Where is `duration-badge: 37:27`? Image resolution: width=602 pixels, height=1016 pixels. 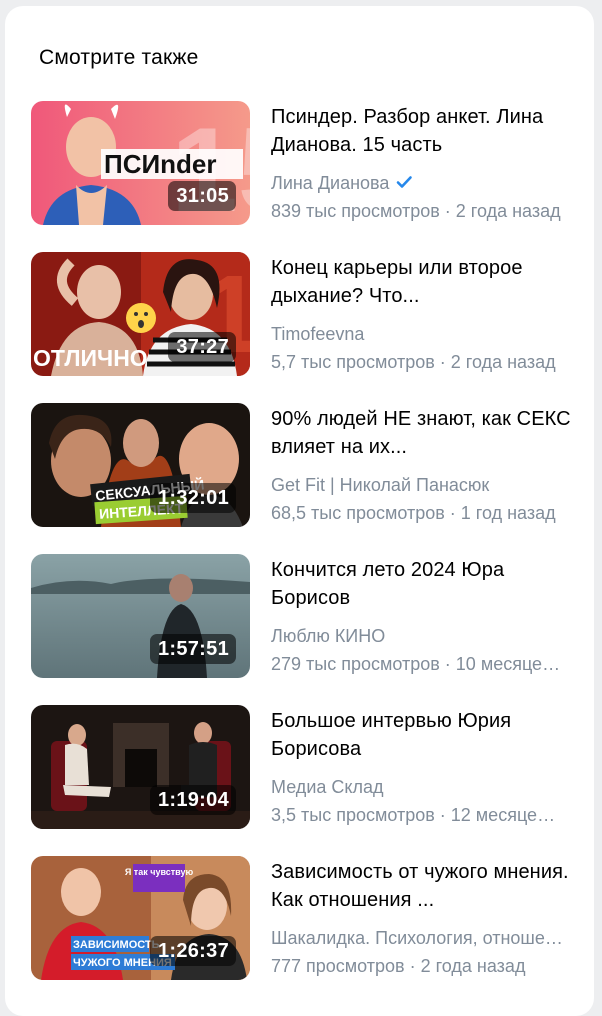
duration-badge: 37:27 is located at coordinates (202, 347).